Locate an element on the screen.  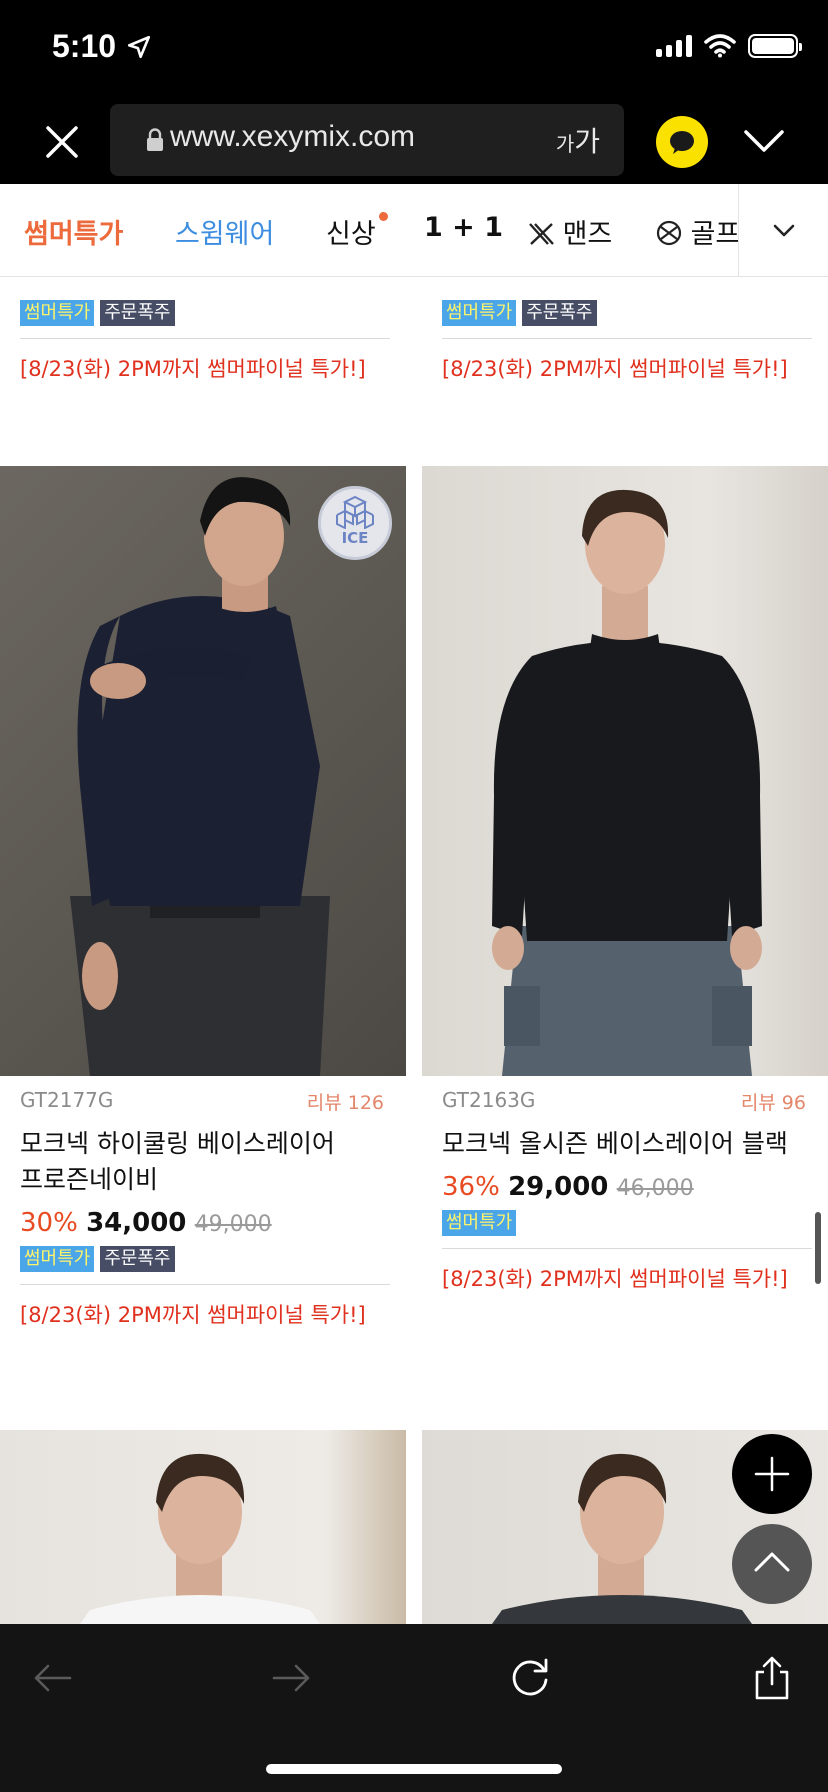
plus-button is located at coordinates (772, 1474).